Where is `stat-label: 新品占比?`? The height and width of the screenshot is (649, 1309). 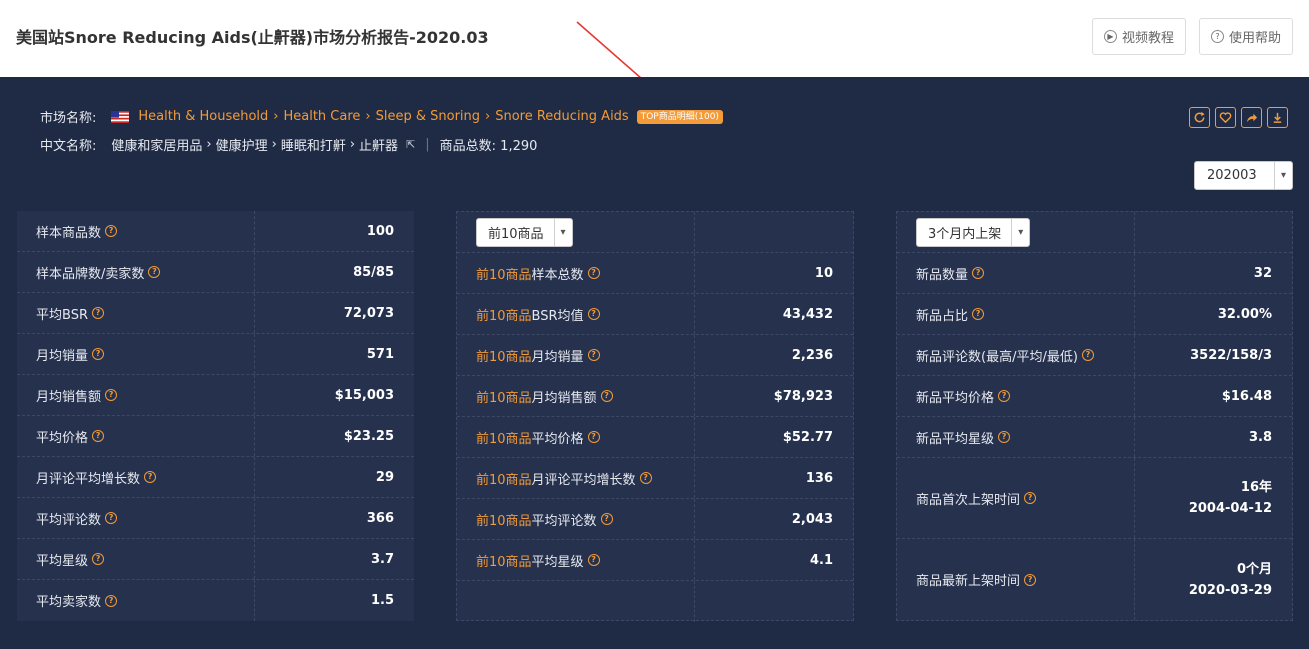 stat-label: 新品占比? is located at coordinates (1016, 314).